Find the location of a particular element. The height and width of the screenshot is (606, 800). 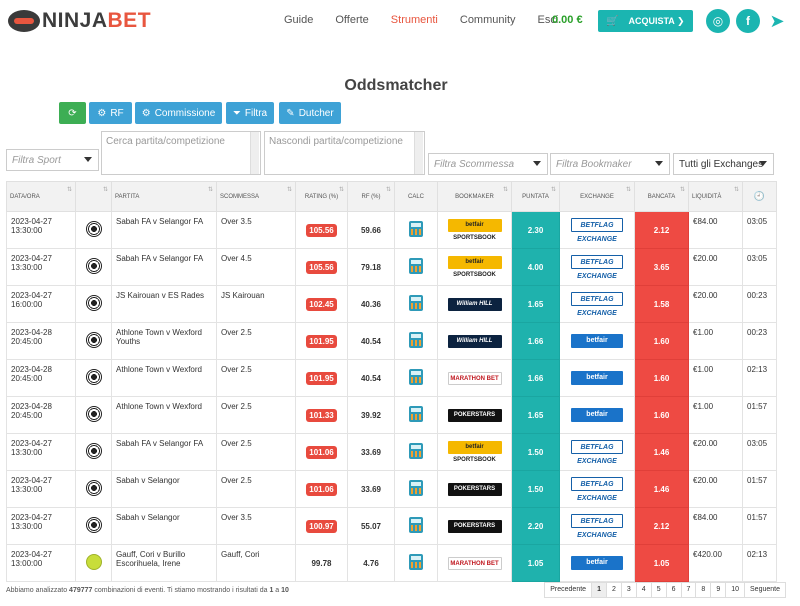

buy-button: 🛒 ACQUISTA ❯ is located at coordinates (645, 21).